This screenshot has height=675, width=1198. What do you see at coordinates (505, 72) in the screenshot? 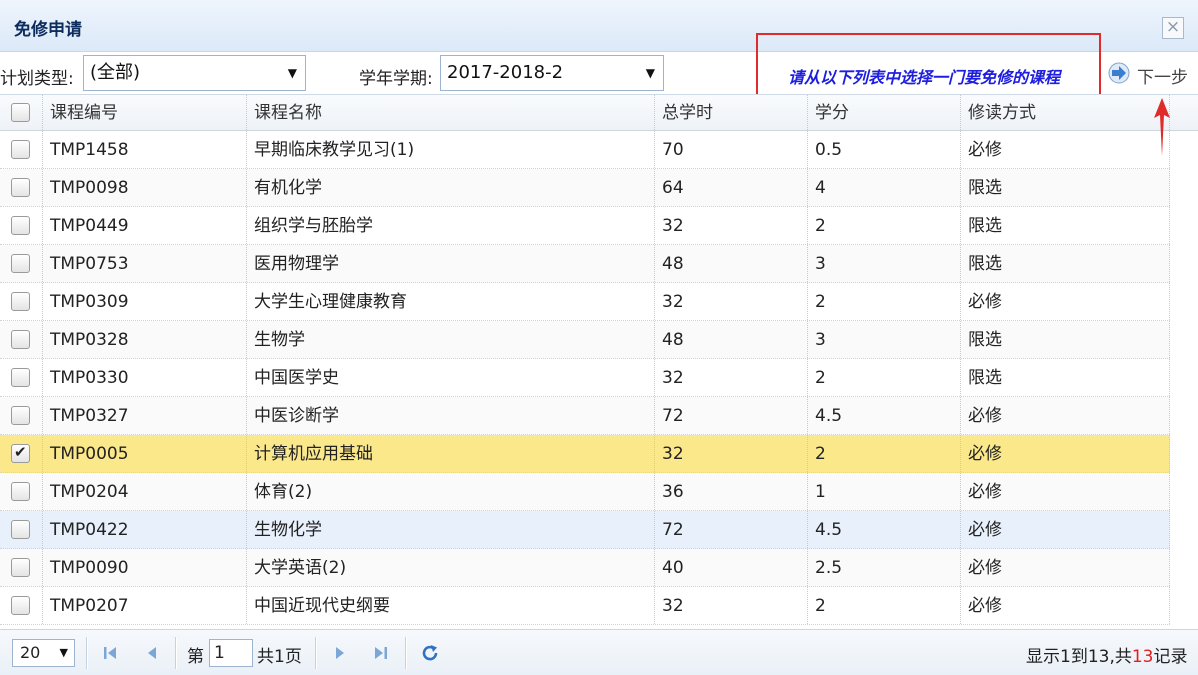
I see `term-value: 2017-2018-2` at bounding box center [505, 72].